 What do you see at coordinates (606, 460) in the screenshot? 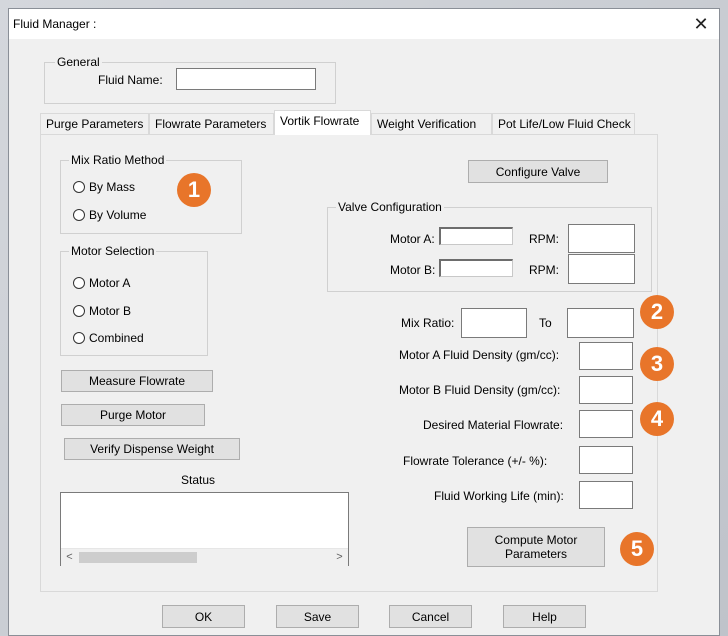
I see `flowrate-tolerance-field` at bounding box center [606, 460].